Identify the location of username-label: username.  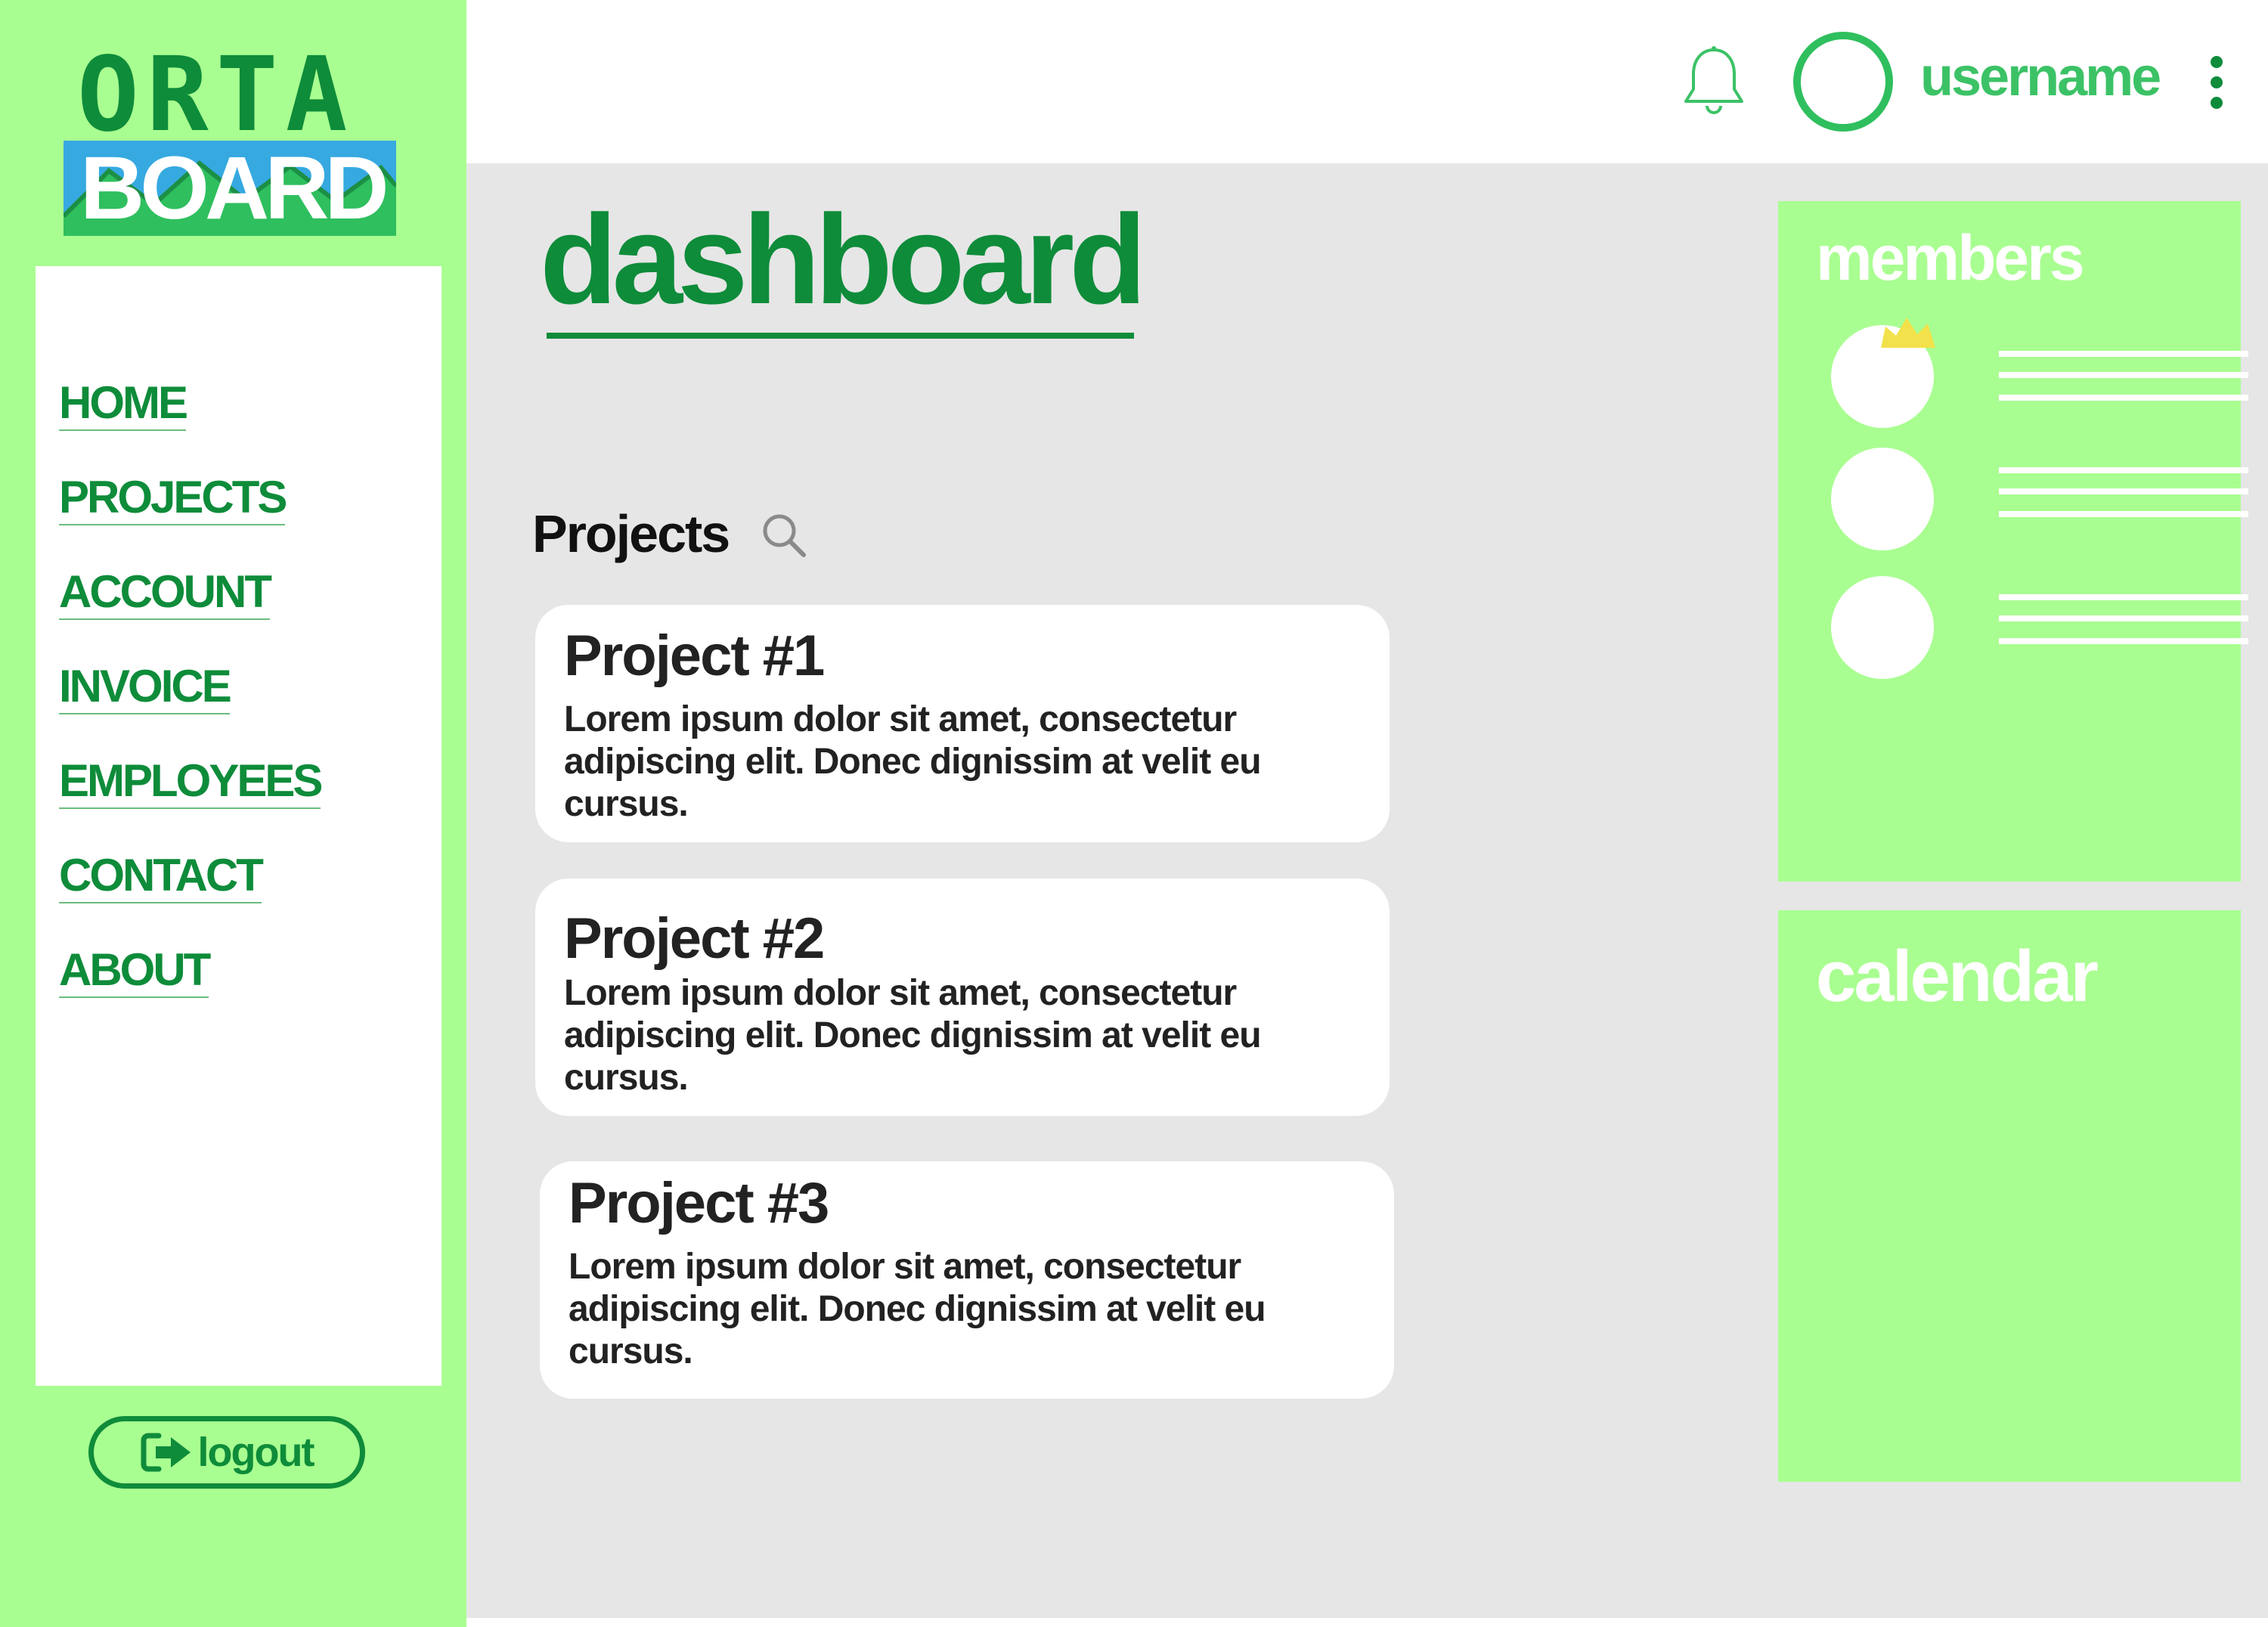
(2041, 77).